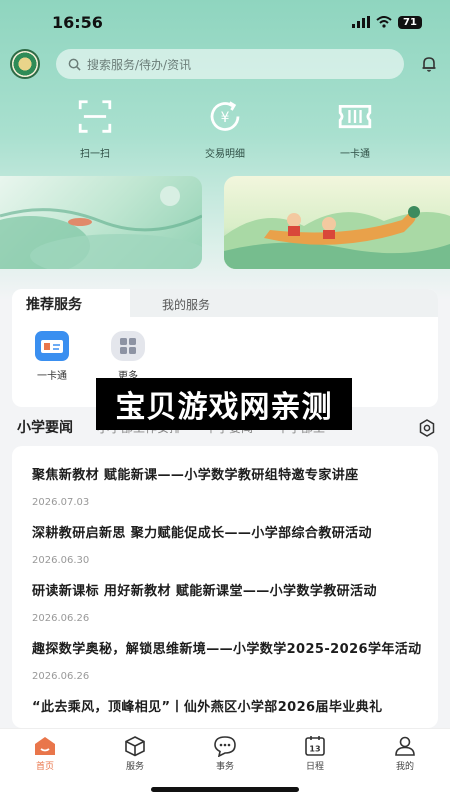  I want to click on news-item: 研读新课标 用好新教材 赋能新课堂——小学数学教研活动 2026.06.26, so click(228, 593).